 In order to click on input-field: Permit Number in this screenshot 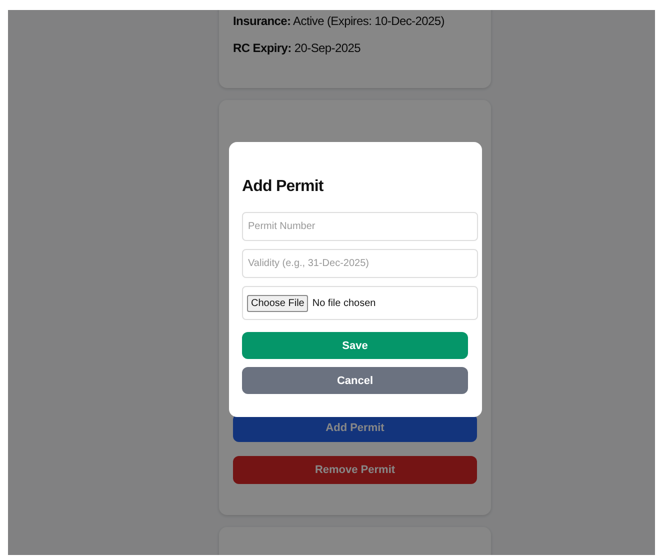, I will do `click(360, 226)`.